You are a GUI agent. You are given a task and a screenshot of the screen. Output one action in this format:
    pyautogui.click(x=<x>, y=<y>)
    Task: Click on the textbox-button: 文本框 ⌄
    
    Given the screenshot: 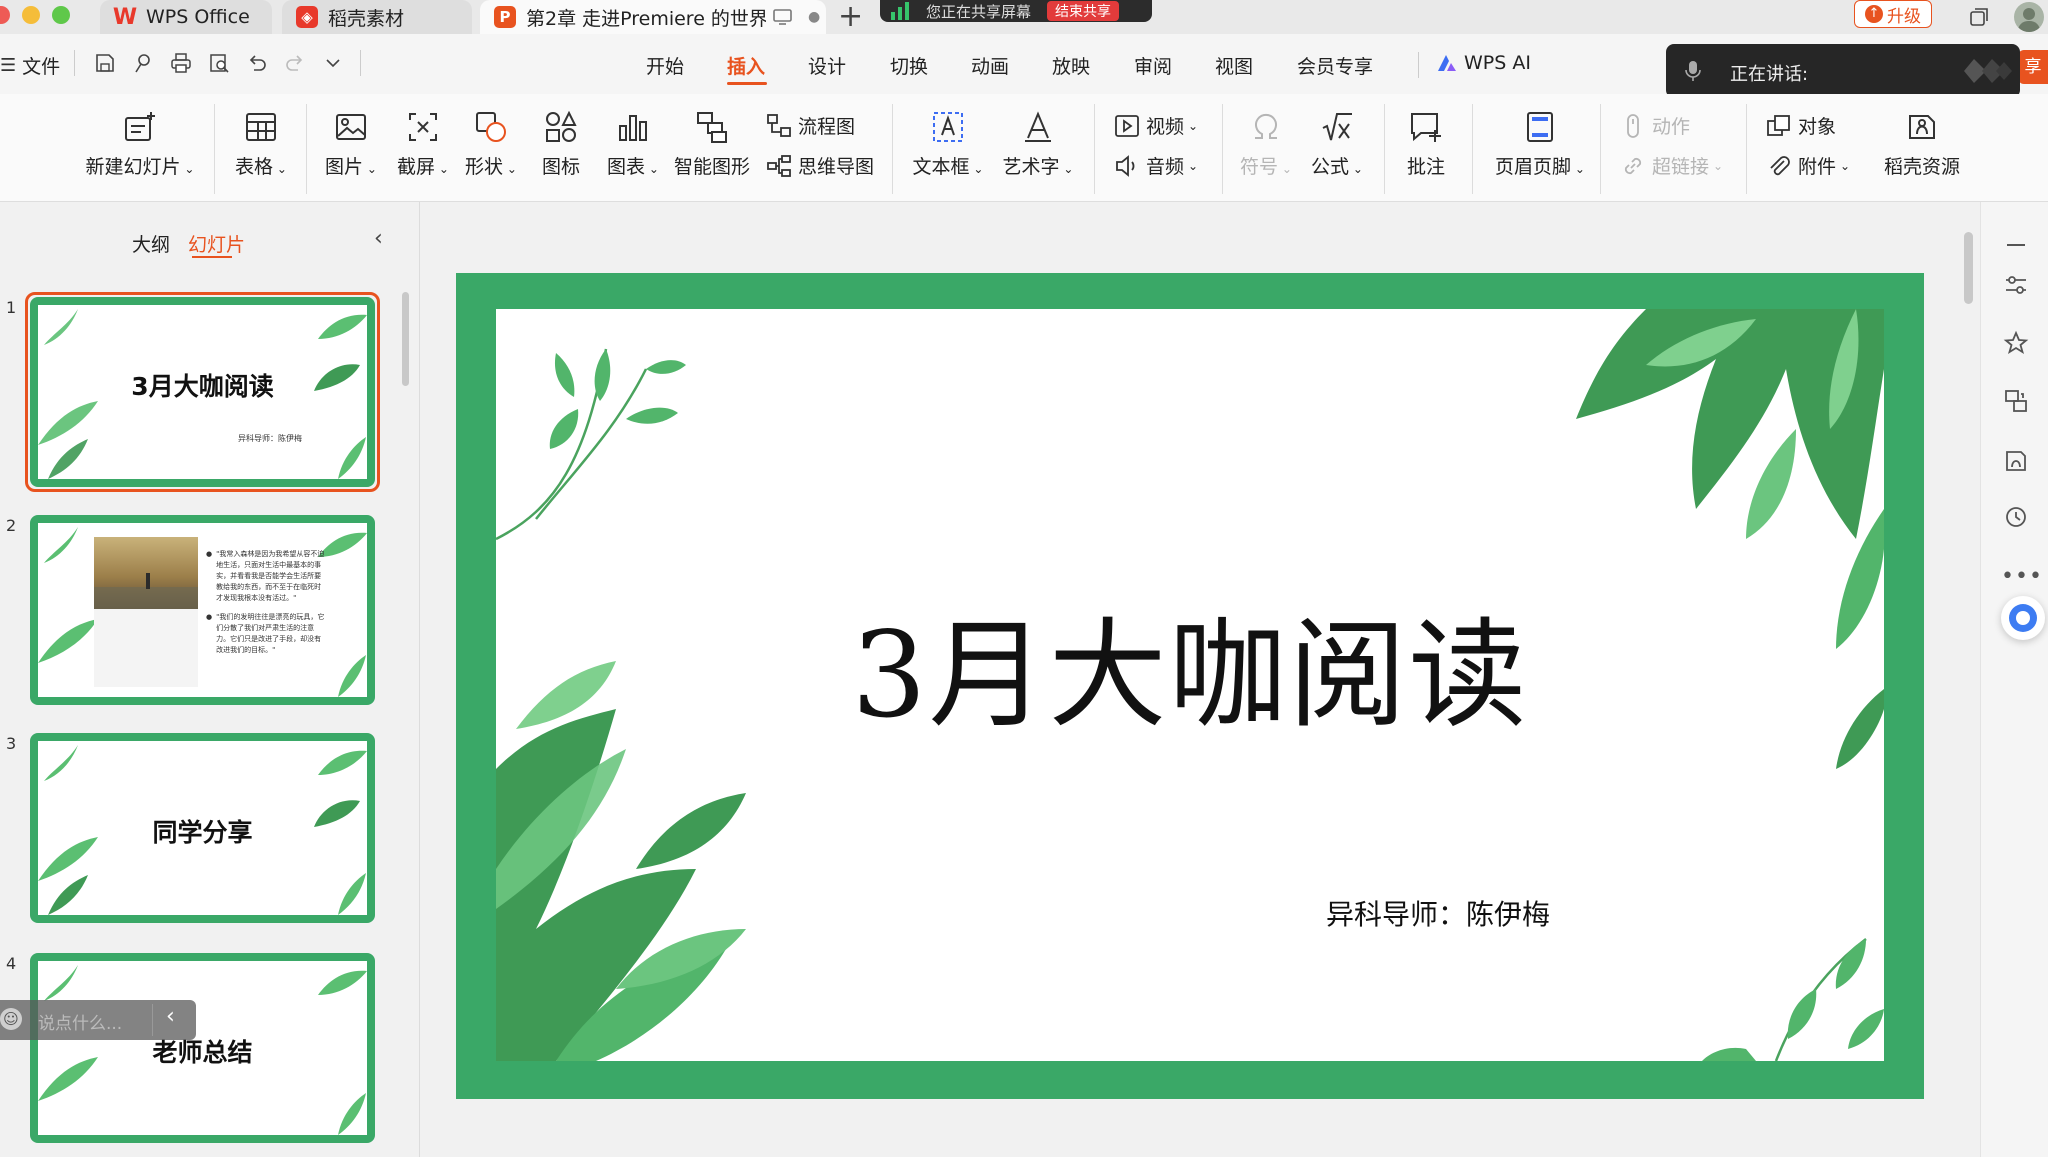 What is the action you would take?
    pyautogui.click(x=948, y=144)
    